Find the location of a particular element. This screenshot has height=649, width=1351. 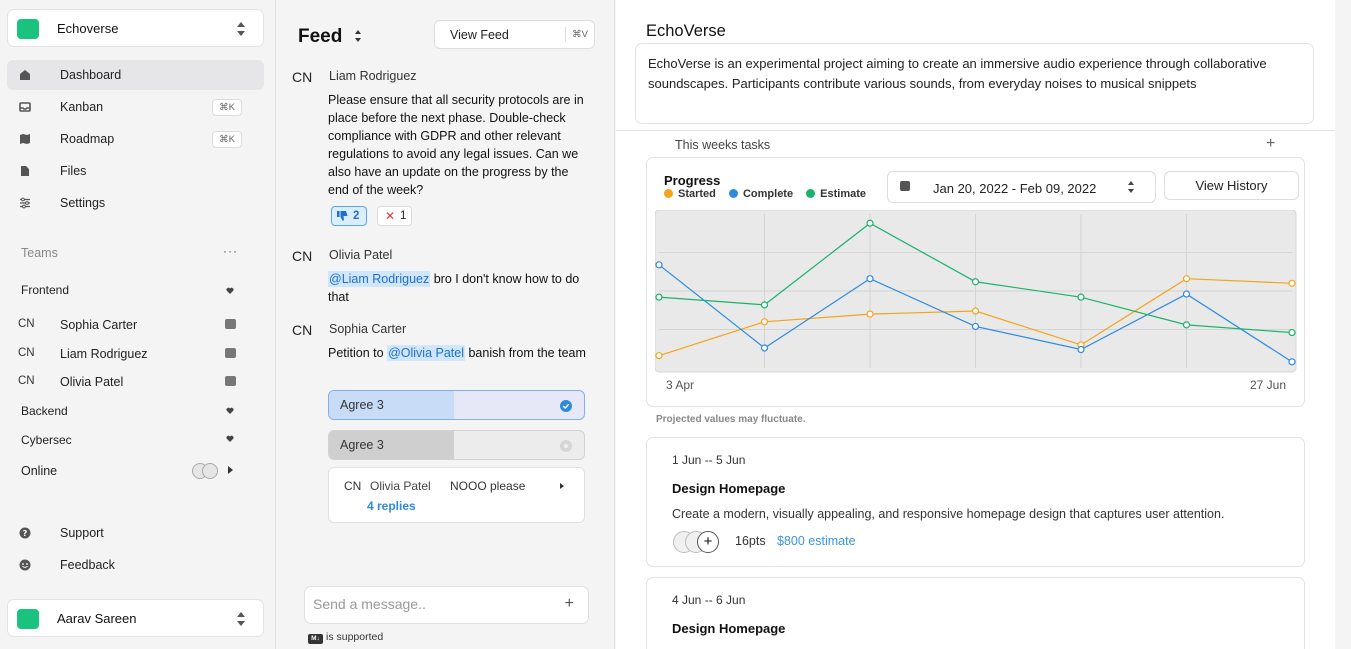

replies-link: 4 replies is located at coordinates (391, 506).